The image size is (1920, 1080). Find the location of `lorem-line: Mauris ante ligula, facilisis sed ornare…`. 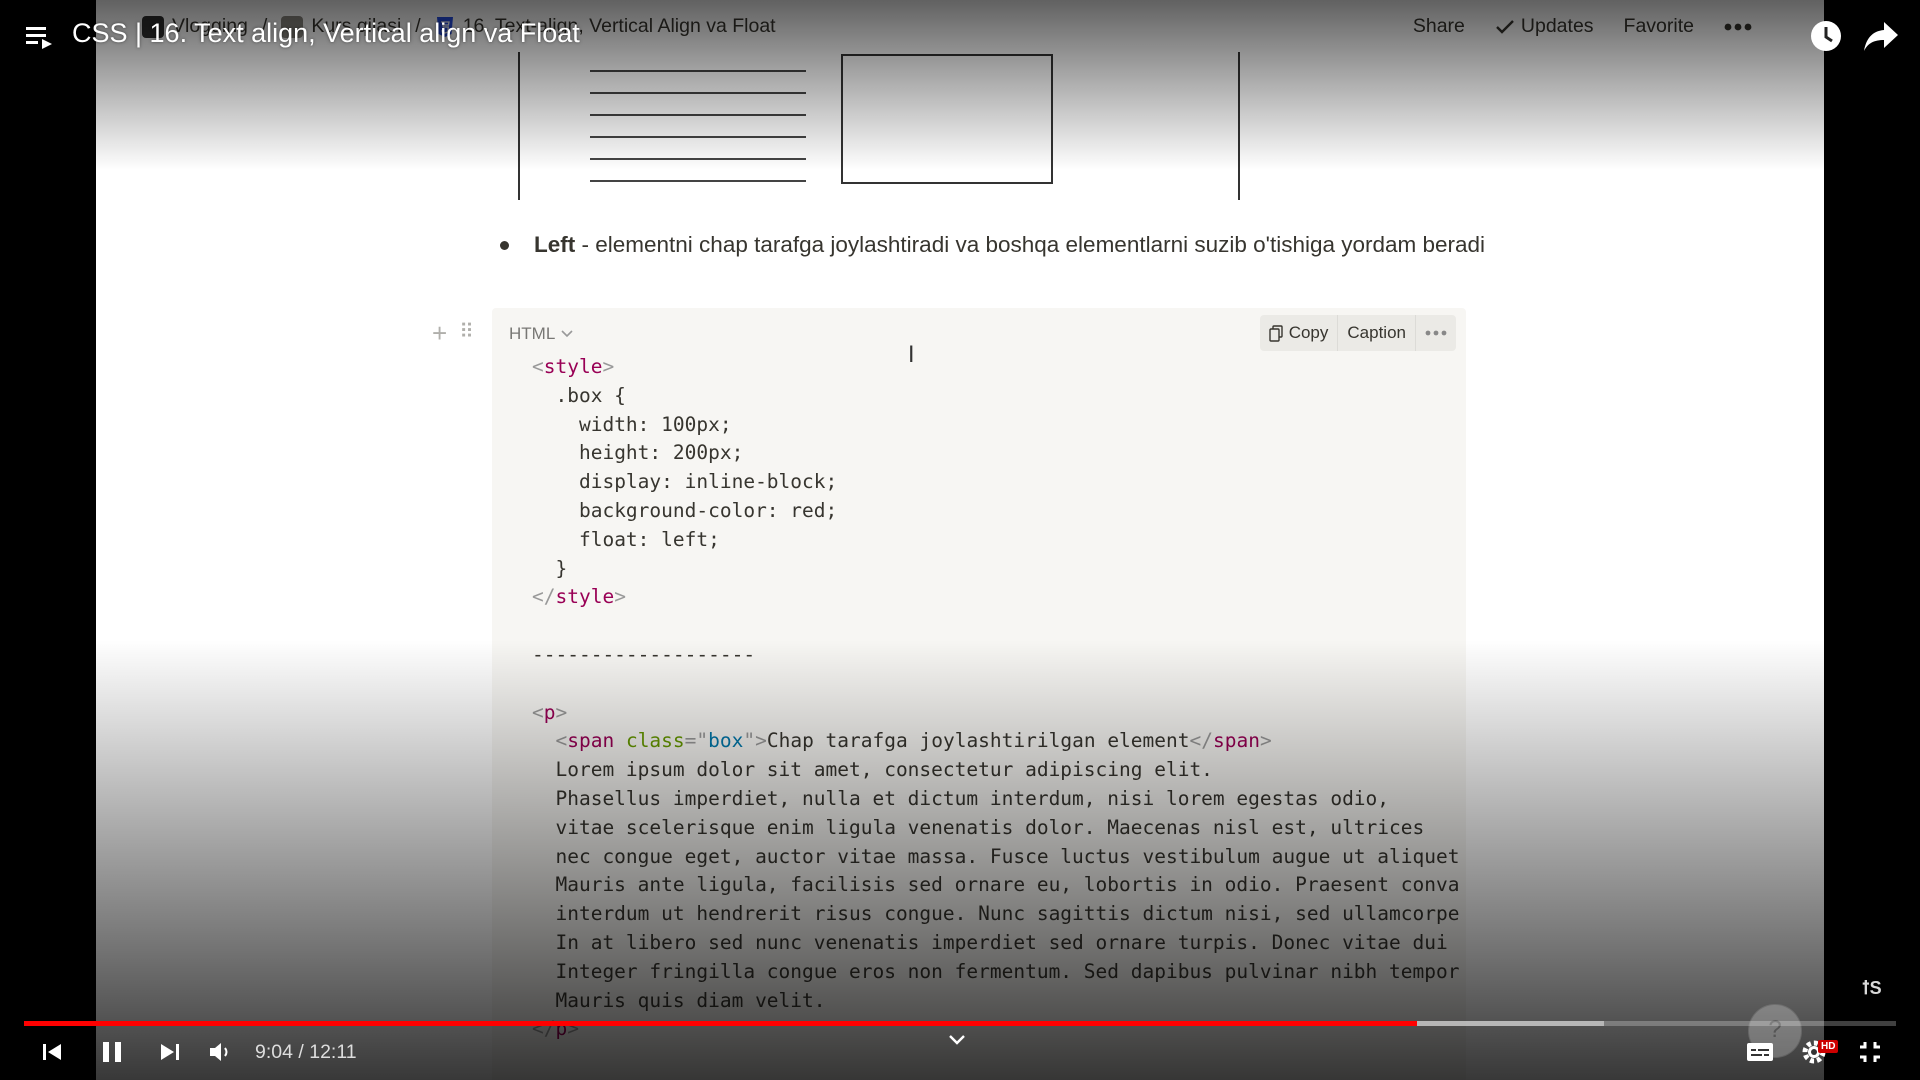

lorem-line: Mauris ante ligula, facilisis sed ornare… is located at coordinates (1007, 885).